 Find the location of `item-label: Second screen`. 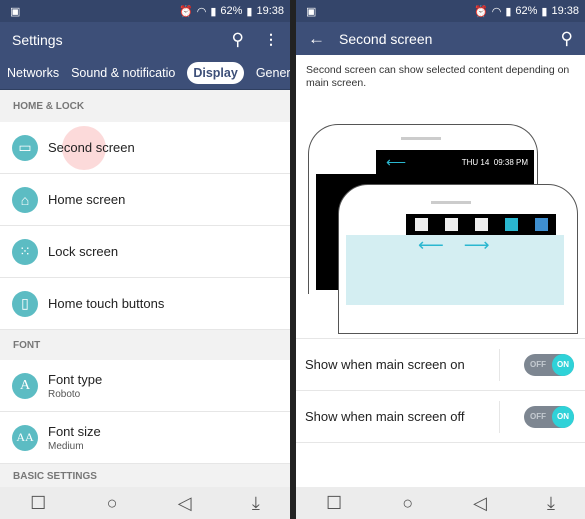

item-label: Second screen is located at coordinates (91, 147).